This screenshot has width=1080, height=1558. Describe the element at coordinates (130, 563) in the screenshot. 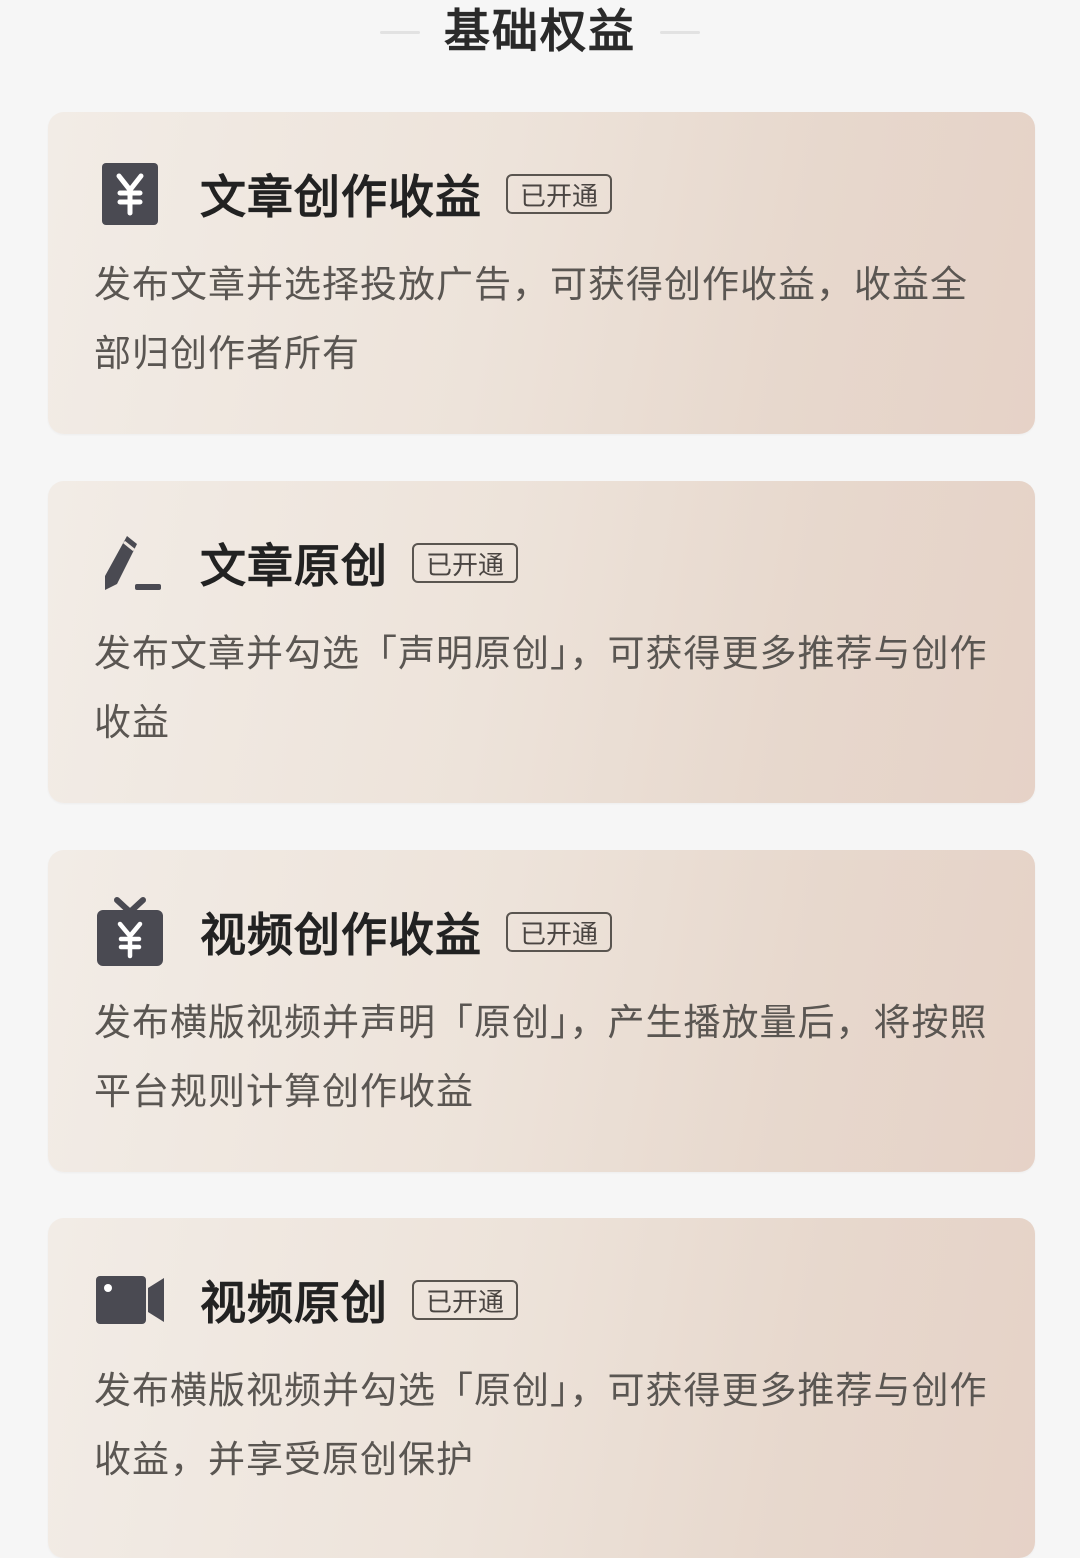

I see `pen-icon` at that location.